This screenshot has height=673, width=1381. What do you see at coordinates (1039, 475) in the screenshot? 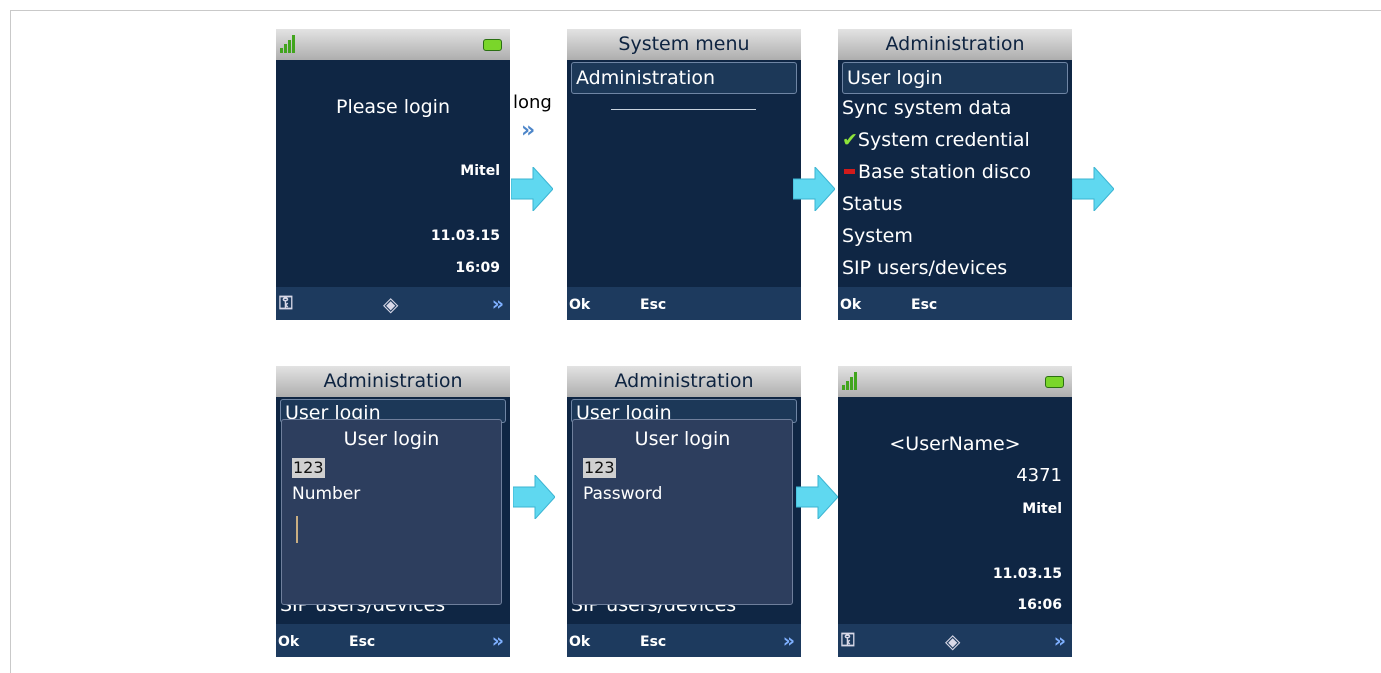
I see `number-label: 4371` at bounding box center [1039, 475].